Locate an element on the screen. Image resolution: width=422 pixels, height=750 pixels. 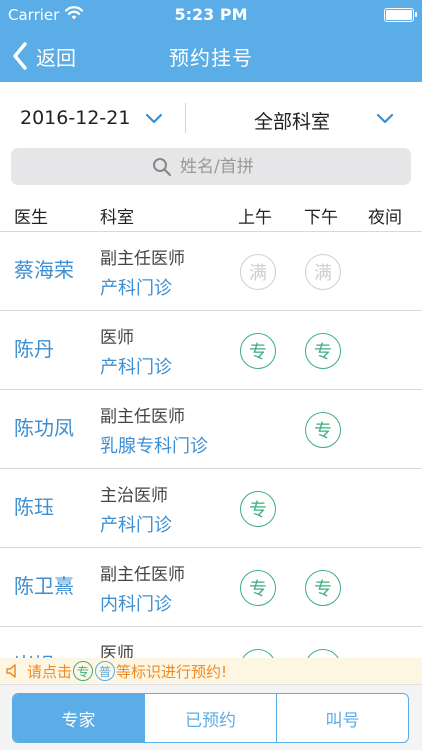
hint-prefix: 请点击 is located at coordinates (50, 671).